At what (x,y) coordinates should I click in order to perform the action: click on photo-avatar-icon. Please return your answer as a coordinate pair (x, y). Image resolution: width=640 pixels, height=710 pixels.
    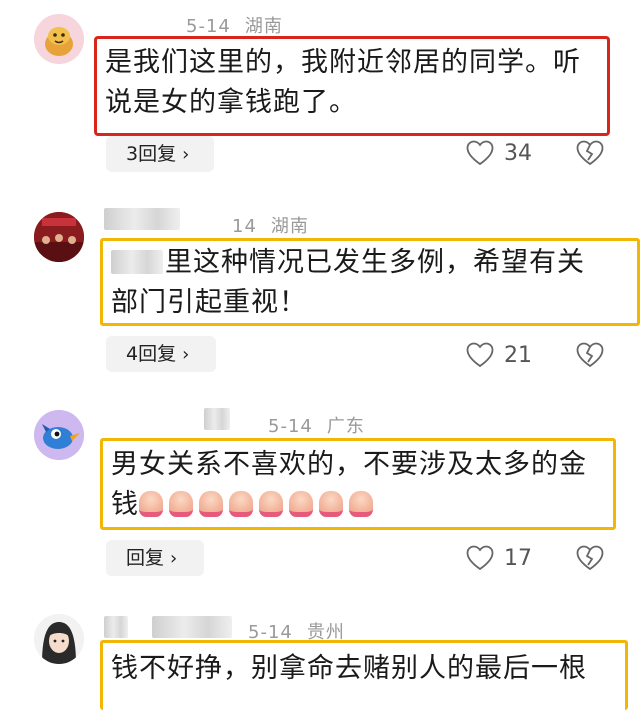
    Looking at the image, I should click on (59, 237).